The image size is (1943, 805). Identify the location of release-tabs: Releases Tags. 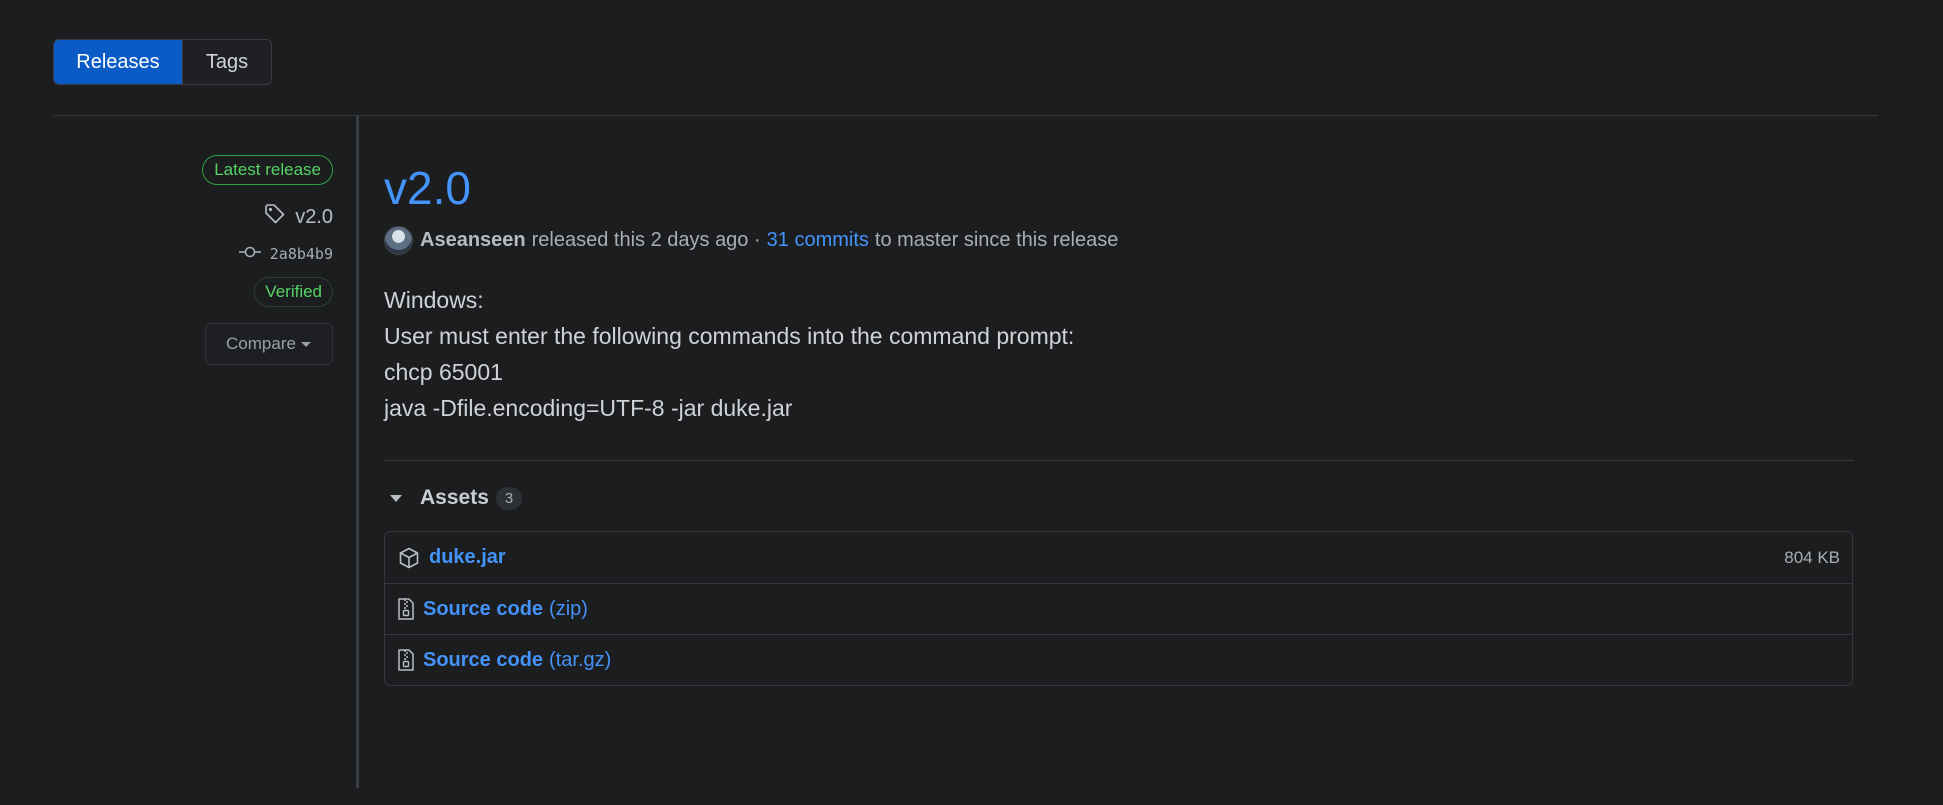
(162, 62).